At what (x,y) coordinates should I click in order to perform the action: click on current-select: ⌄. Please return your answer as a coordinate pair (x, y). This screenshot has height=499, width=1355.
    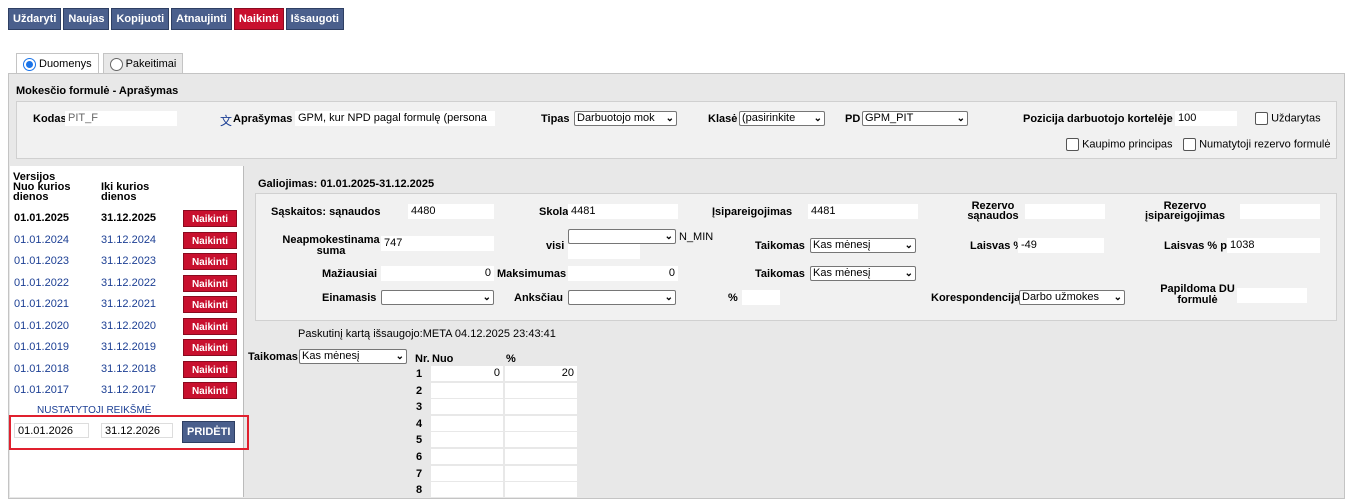
    Looking at the image, I should click on (437, 297).